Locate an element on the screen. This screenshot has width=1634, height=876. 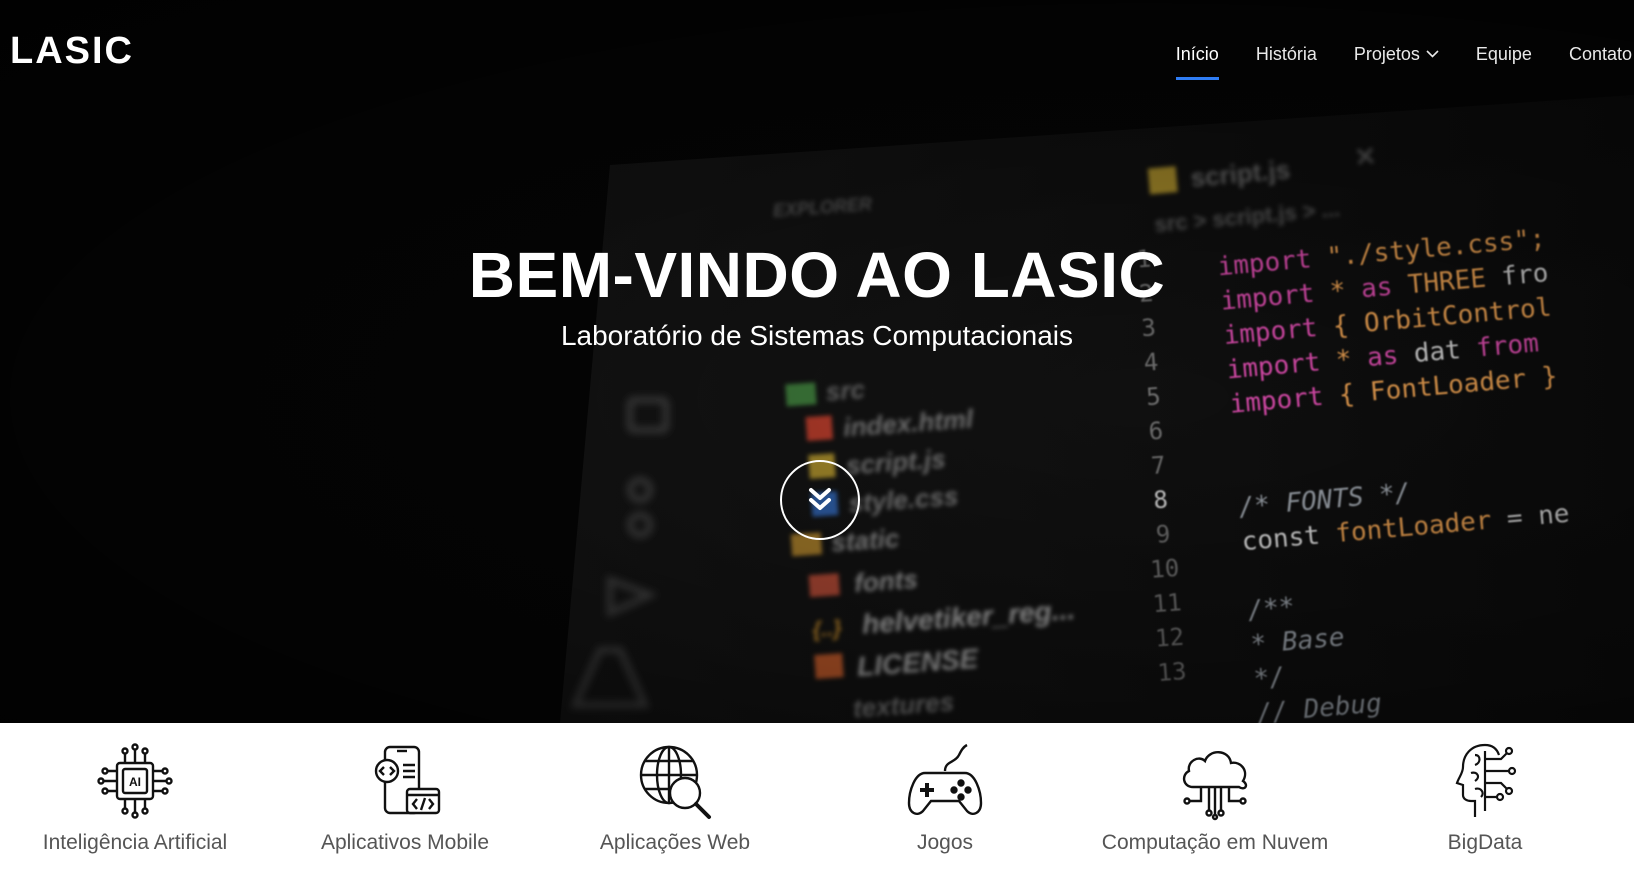
nav-item-label: Projetos is located at coordinates (1386, 53).